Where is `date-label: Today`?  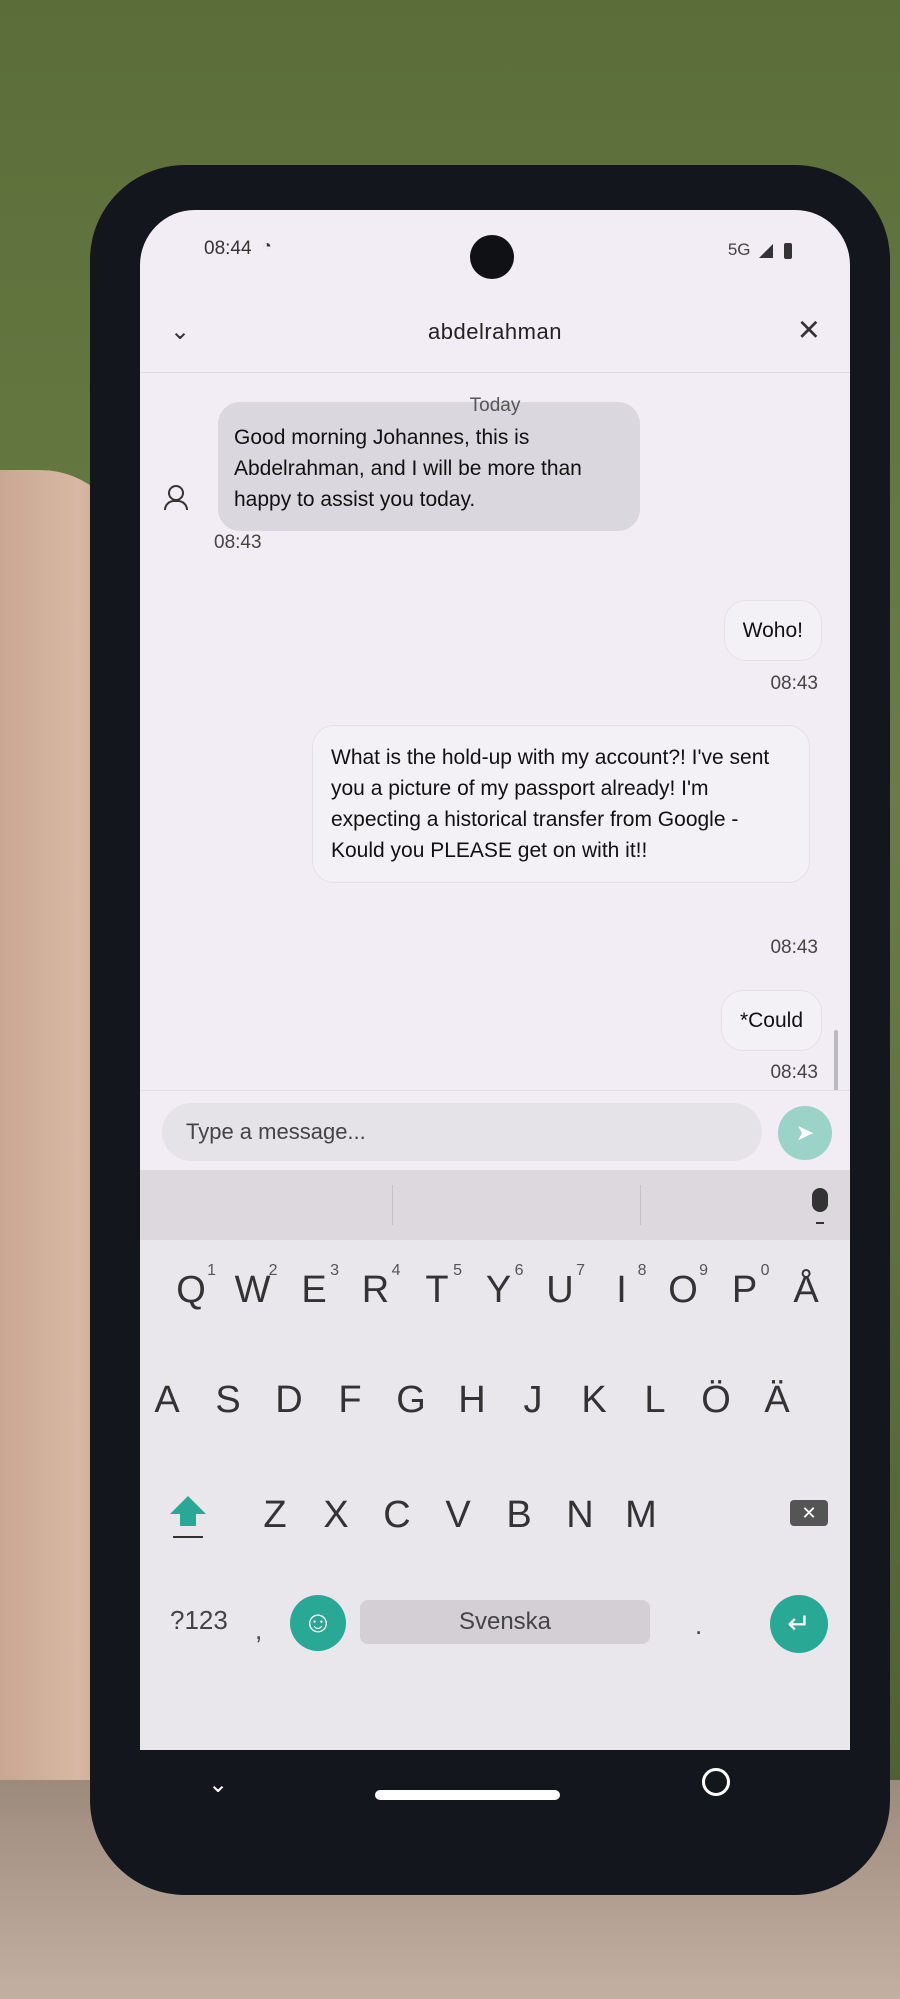 date-label: Today is located at coordinates (495, 405).